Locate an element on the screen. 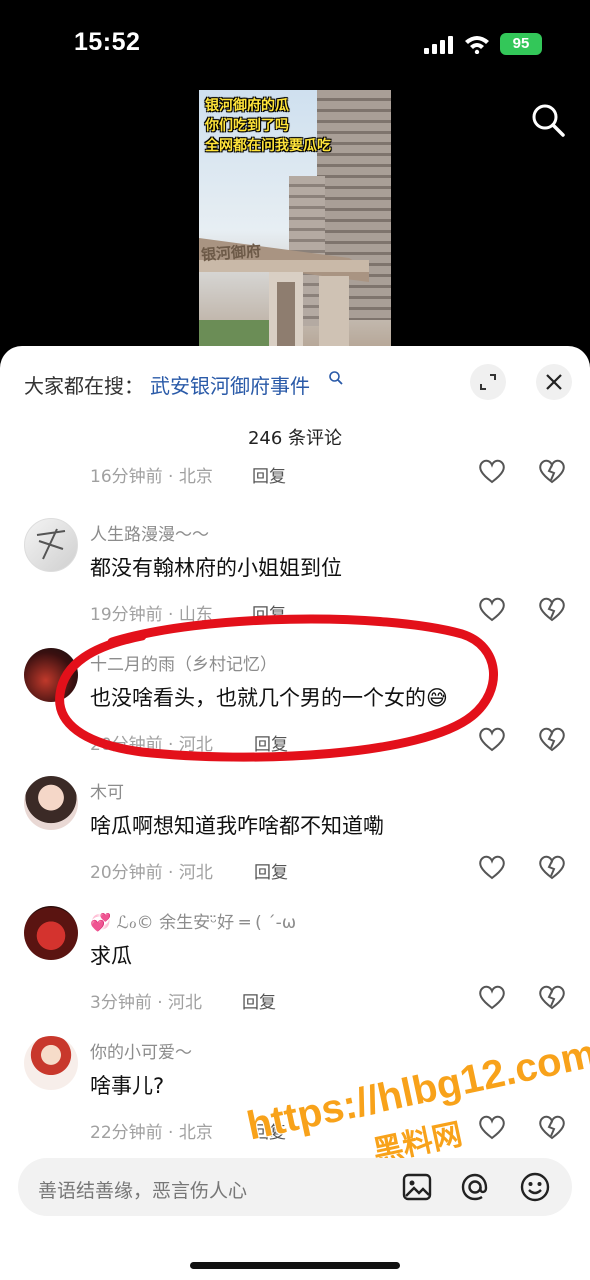 Image resolution: width=590 pixels, height=1280 pixels. comment-meta: 19分钟前 · 山东 is located at coordinates (151, 612).